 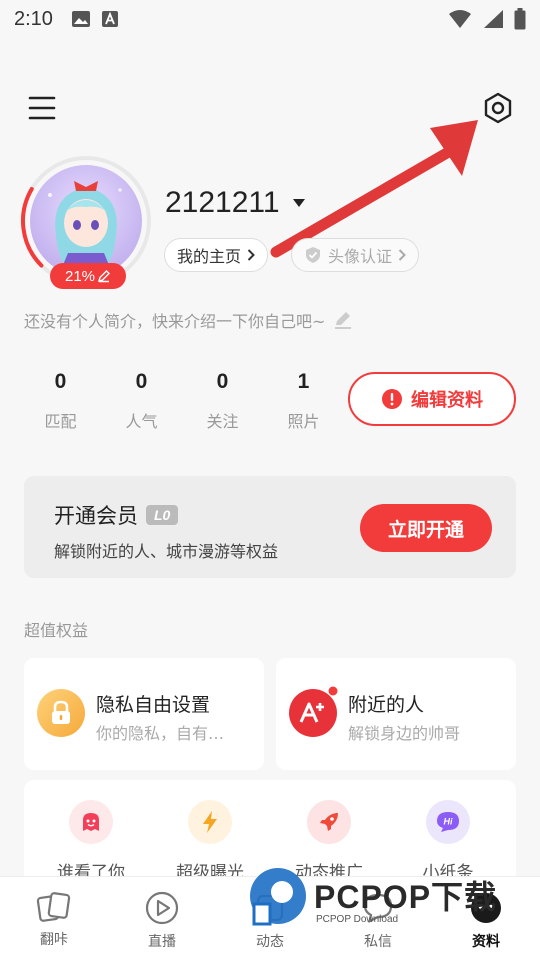 I want to click on feed-icon, so click(x=270, y=908).